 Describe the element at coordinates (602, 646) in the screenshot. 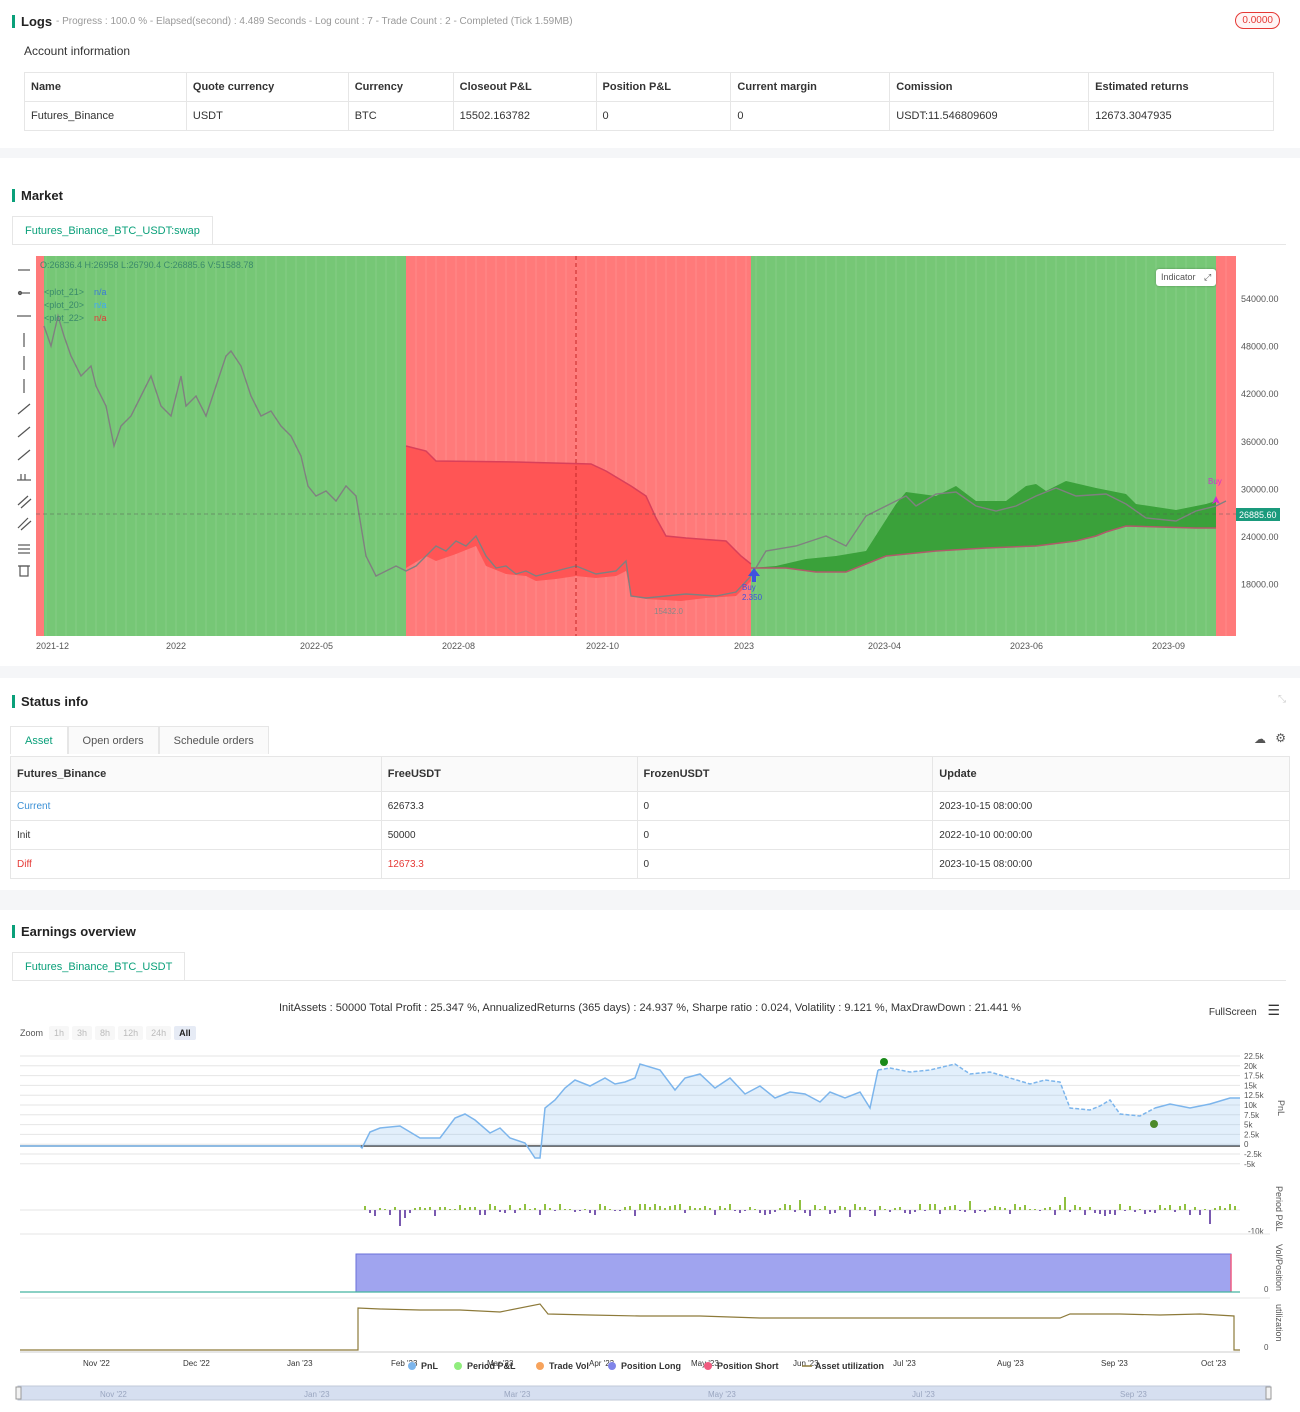

I see `time-tick: 2022-10` at that location.